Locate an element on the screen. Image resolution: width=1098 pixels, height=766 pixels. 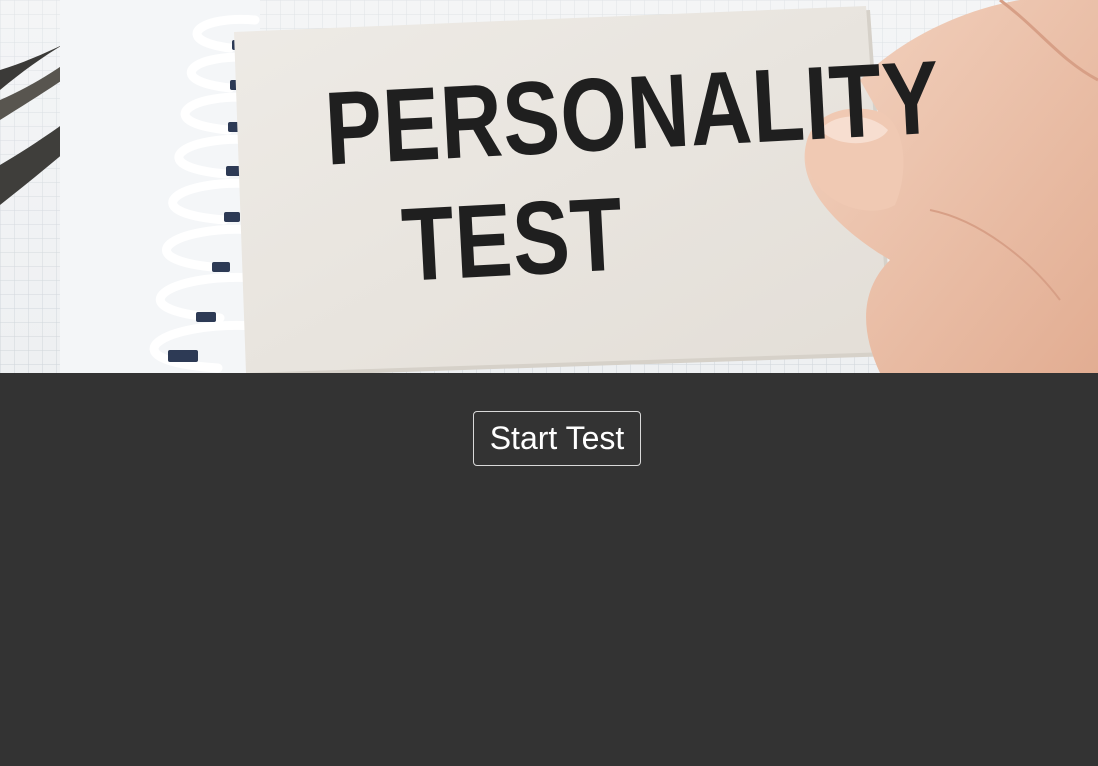
notebook-spiral is located at coordinates (160, 186).